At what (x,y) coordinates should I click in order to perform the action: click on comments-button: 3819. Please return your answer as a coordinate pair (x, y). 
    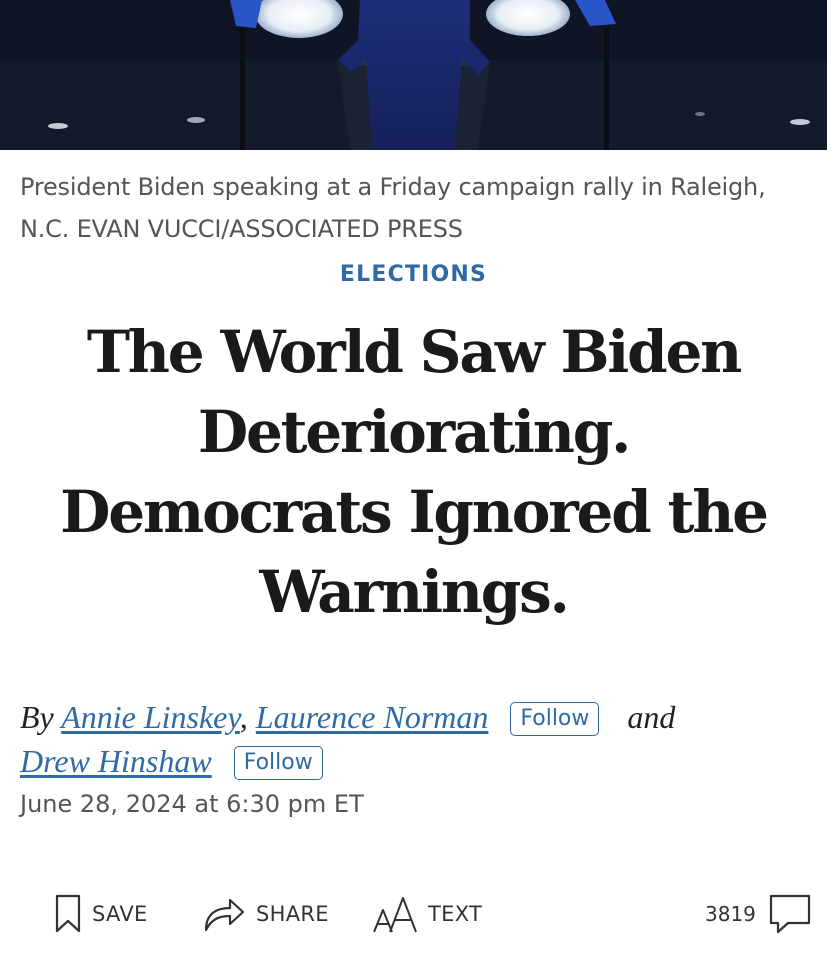
    Looking at the image, I should click on (758, 914).